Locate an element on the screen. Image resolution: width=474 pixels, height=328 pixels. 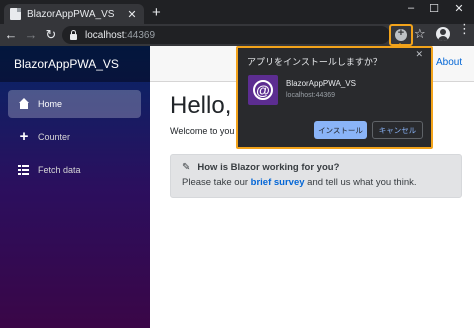
lock-icon is located at coordinates (73, 34).